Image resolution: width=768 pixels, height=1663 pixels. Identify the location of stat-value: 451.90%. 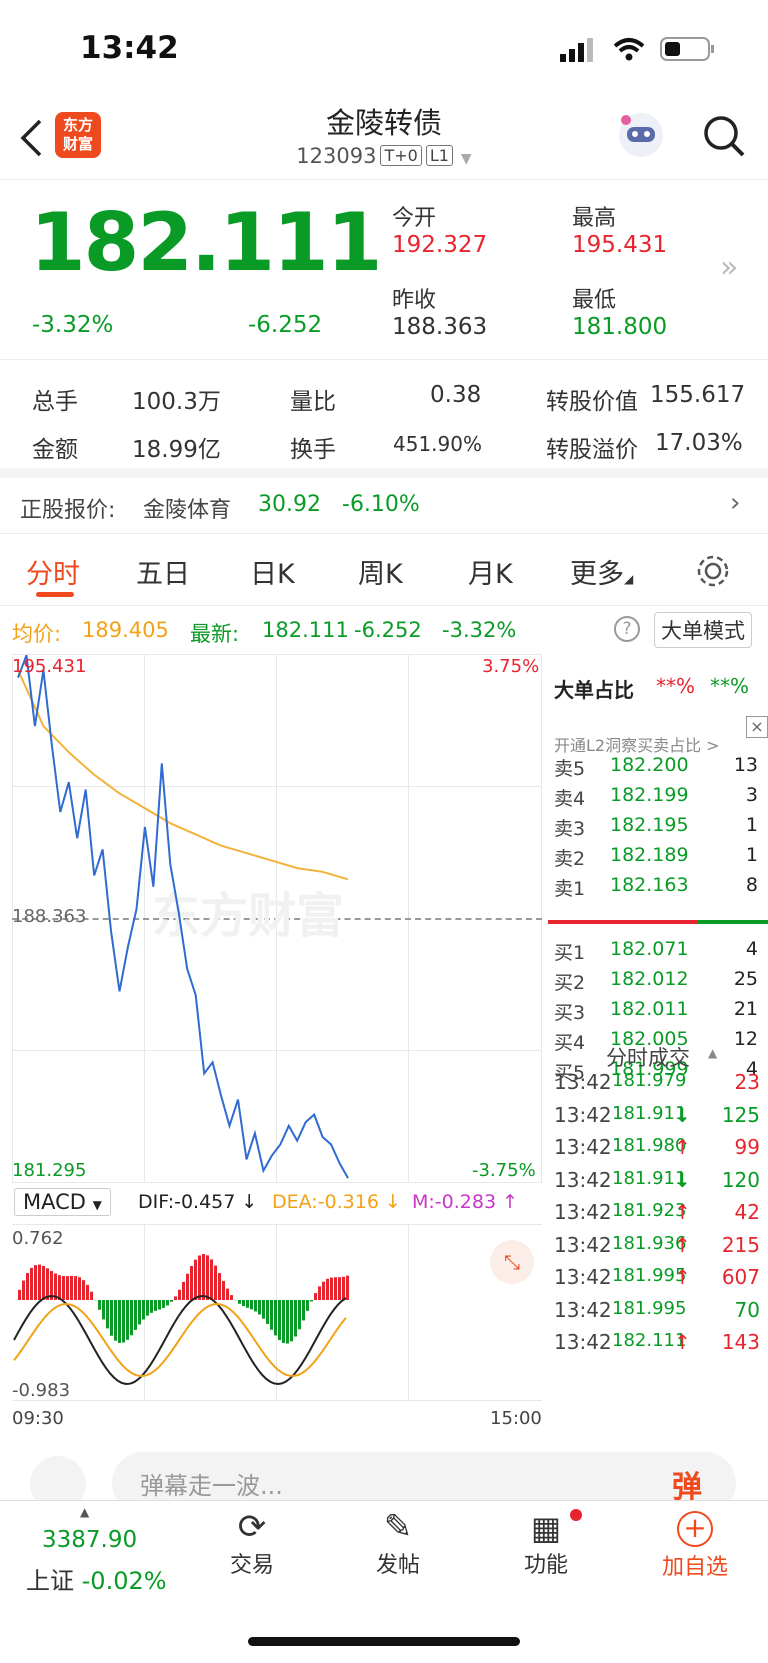
(437, 444).